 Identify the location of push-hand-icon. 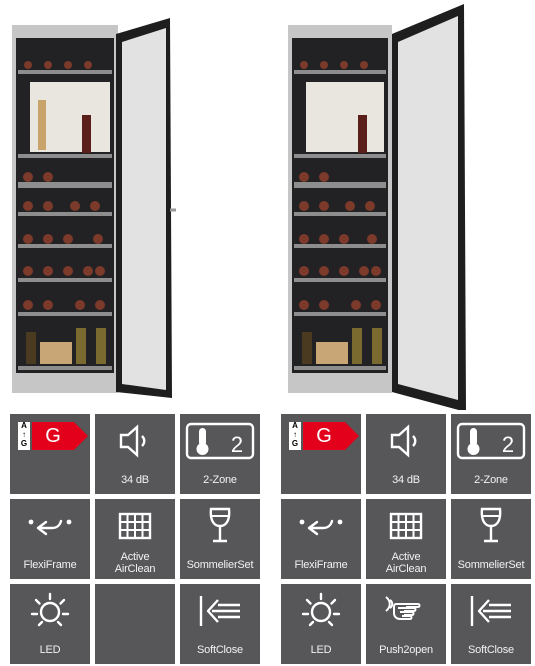
(406, 611).